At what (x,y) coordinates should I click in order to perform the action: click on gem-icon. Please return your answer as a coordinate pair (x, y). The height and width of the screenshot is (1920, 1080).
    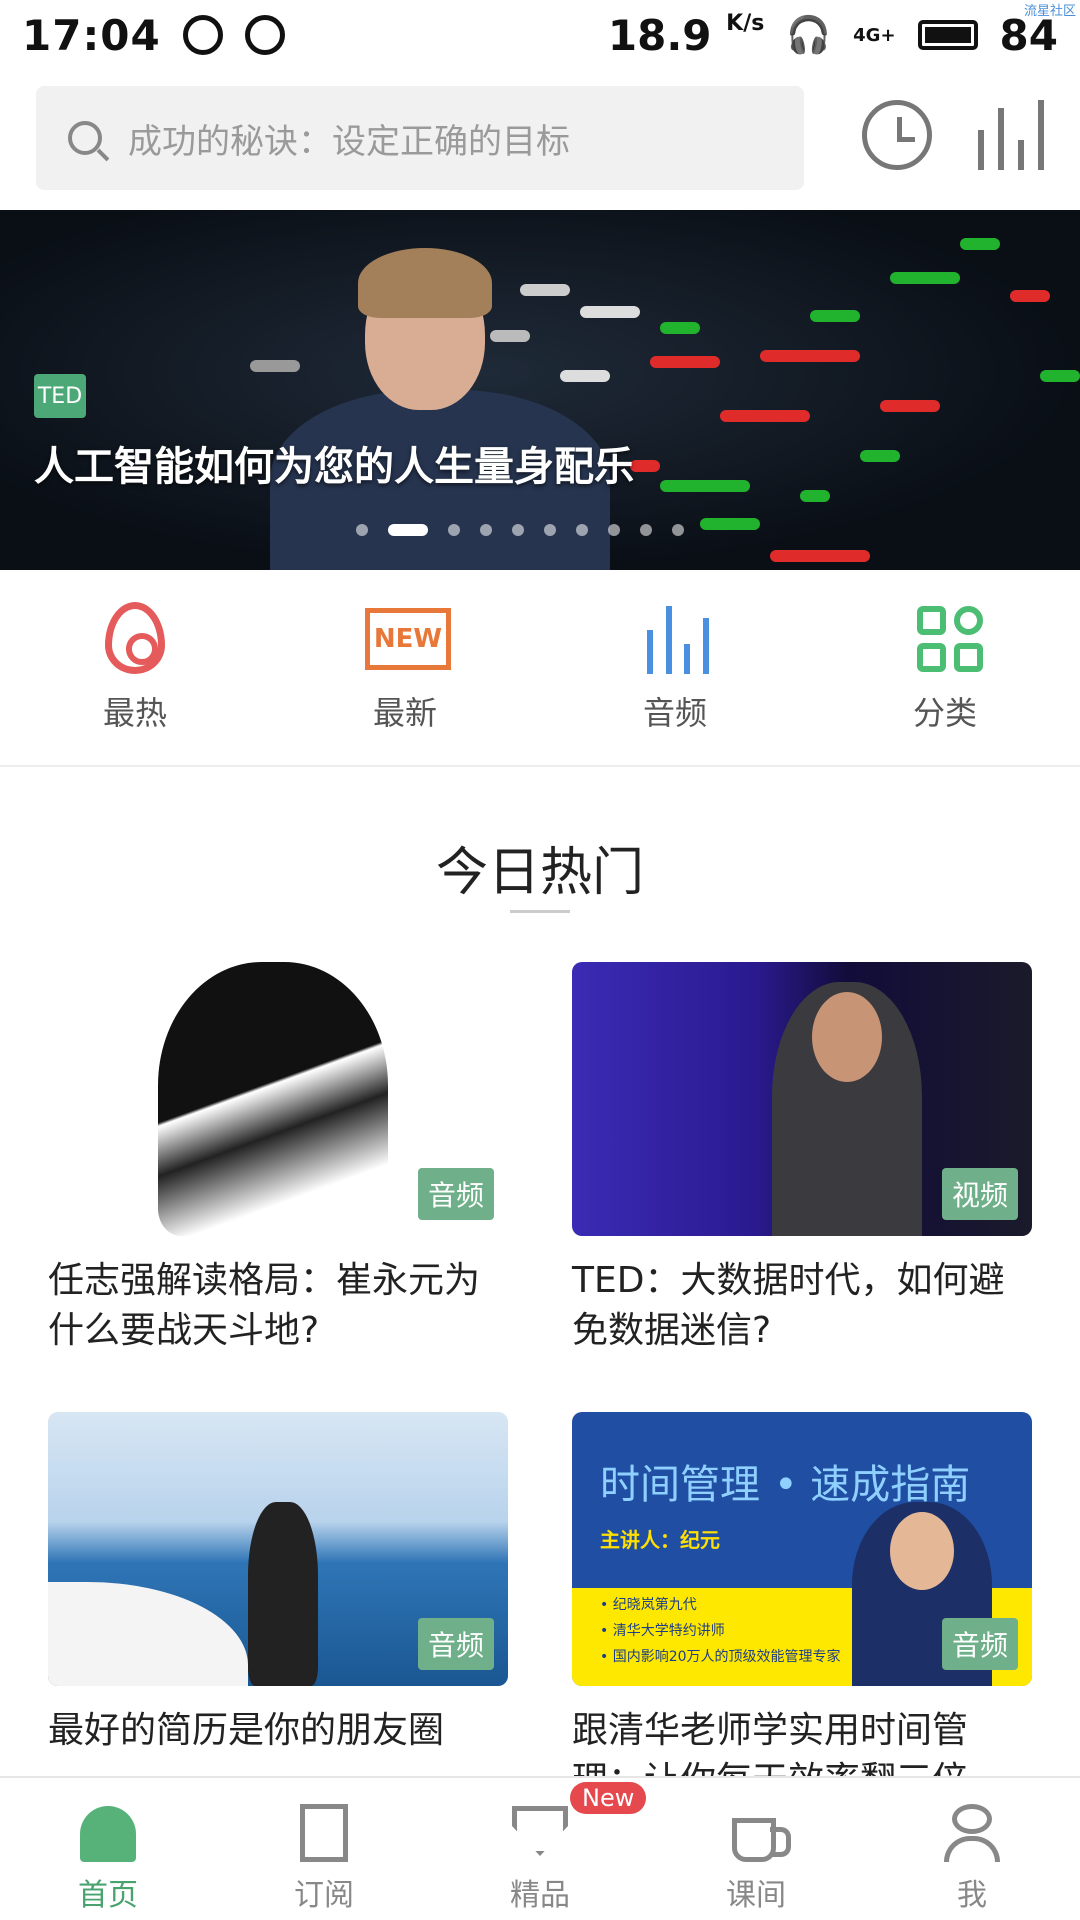
    Looking at the image, I should click on (540, 1833).